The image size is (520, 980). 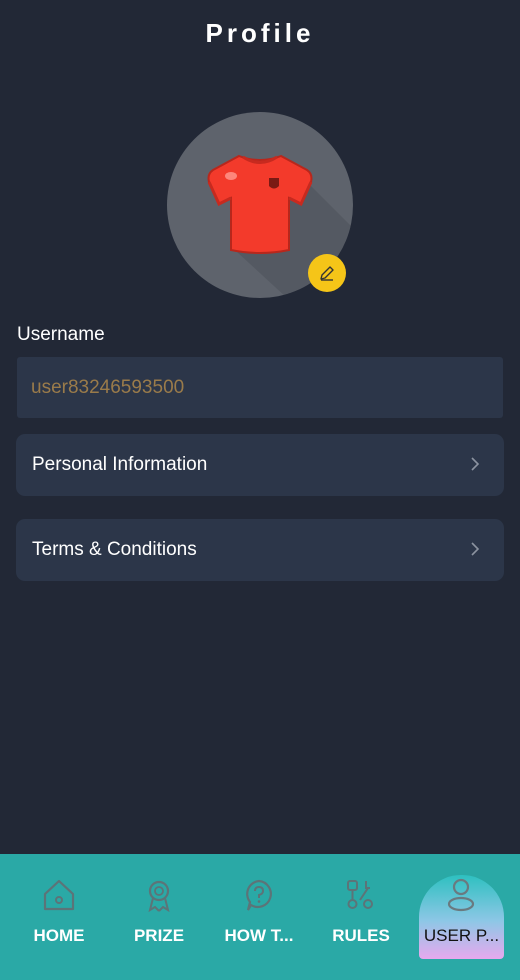 What do you see at coordinates (360, 894) in the screenshot?
I see `rules-icon` at bounding box center [360, 894].